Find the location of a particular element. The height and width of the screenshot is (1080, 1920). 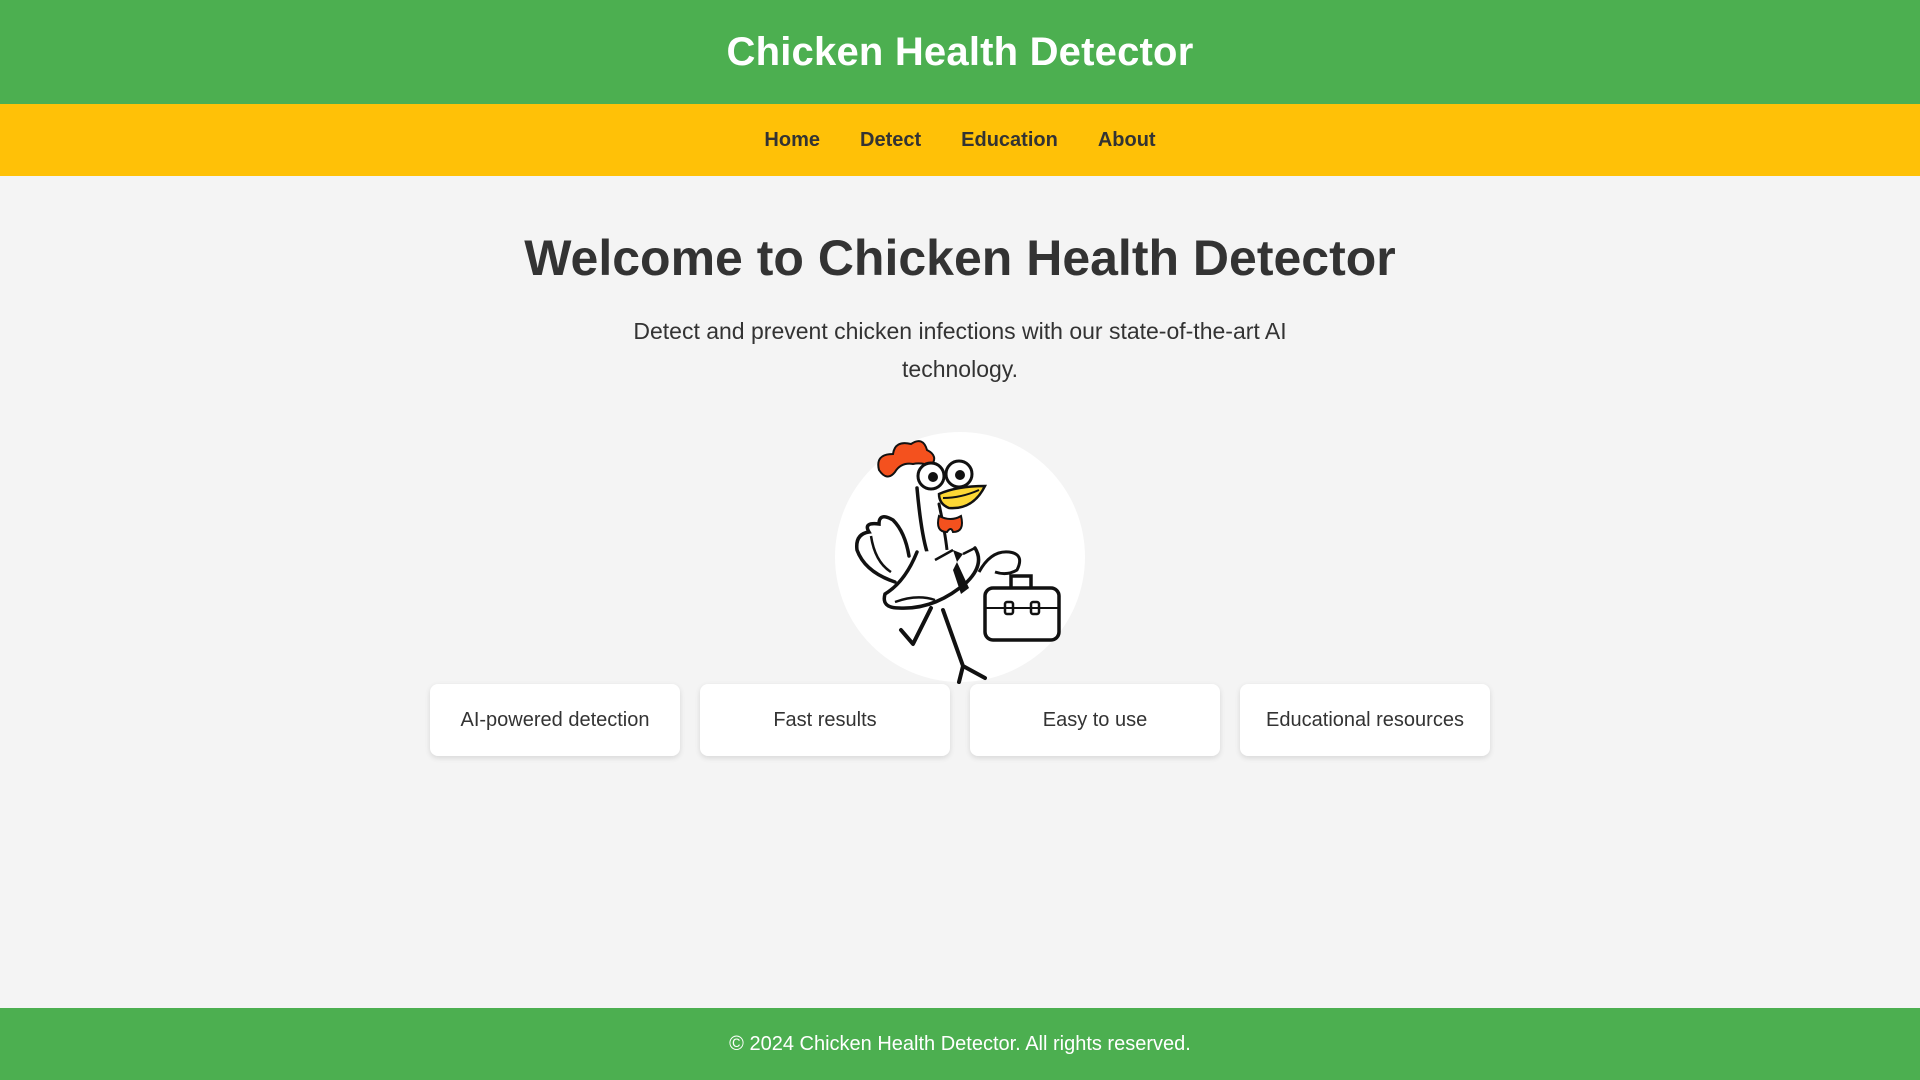

feature-card-fast-results: Fast results is located at coordinates (825, 720).